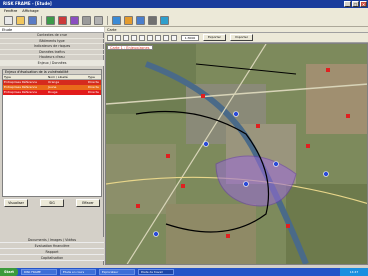 Image resolution: width=368 pixels, height=276 pixels. I want to click on save-icon, so click(32, 20).